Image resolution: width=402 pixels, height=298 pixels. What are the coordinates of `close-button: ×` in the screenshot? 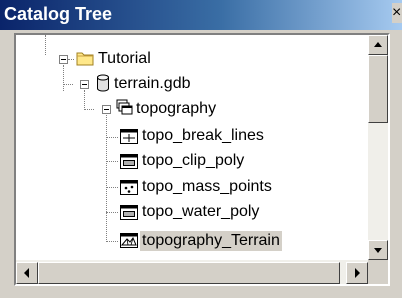 It's located at (397, 13).